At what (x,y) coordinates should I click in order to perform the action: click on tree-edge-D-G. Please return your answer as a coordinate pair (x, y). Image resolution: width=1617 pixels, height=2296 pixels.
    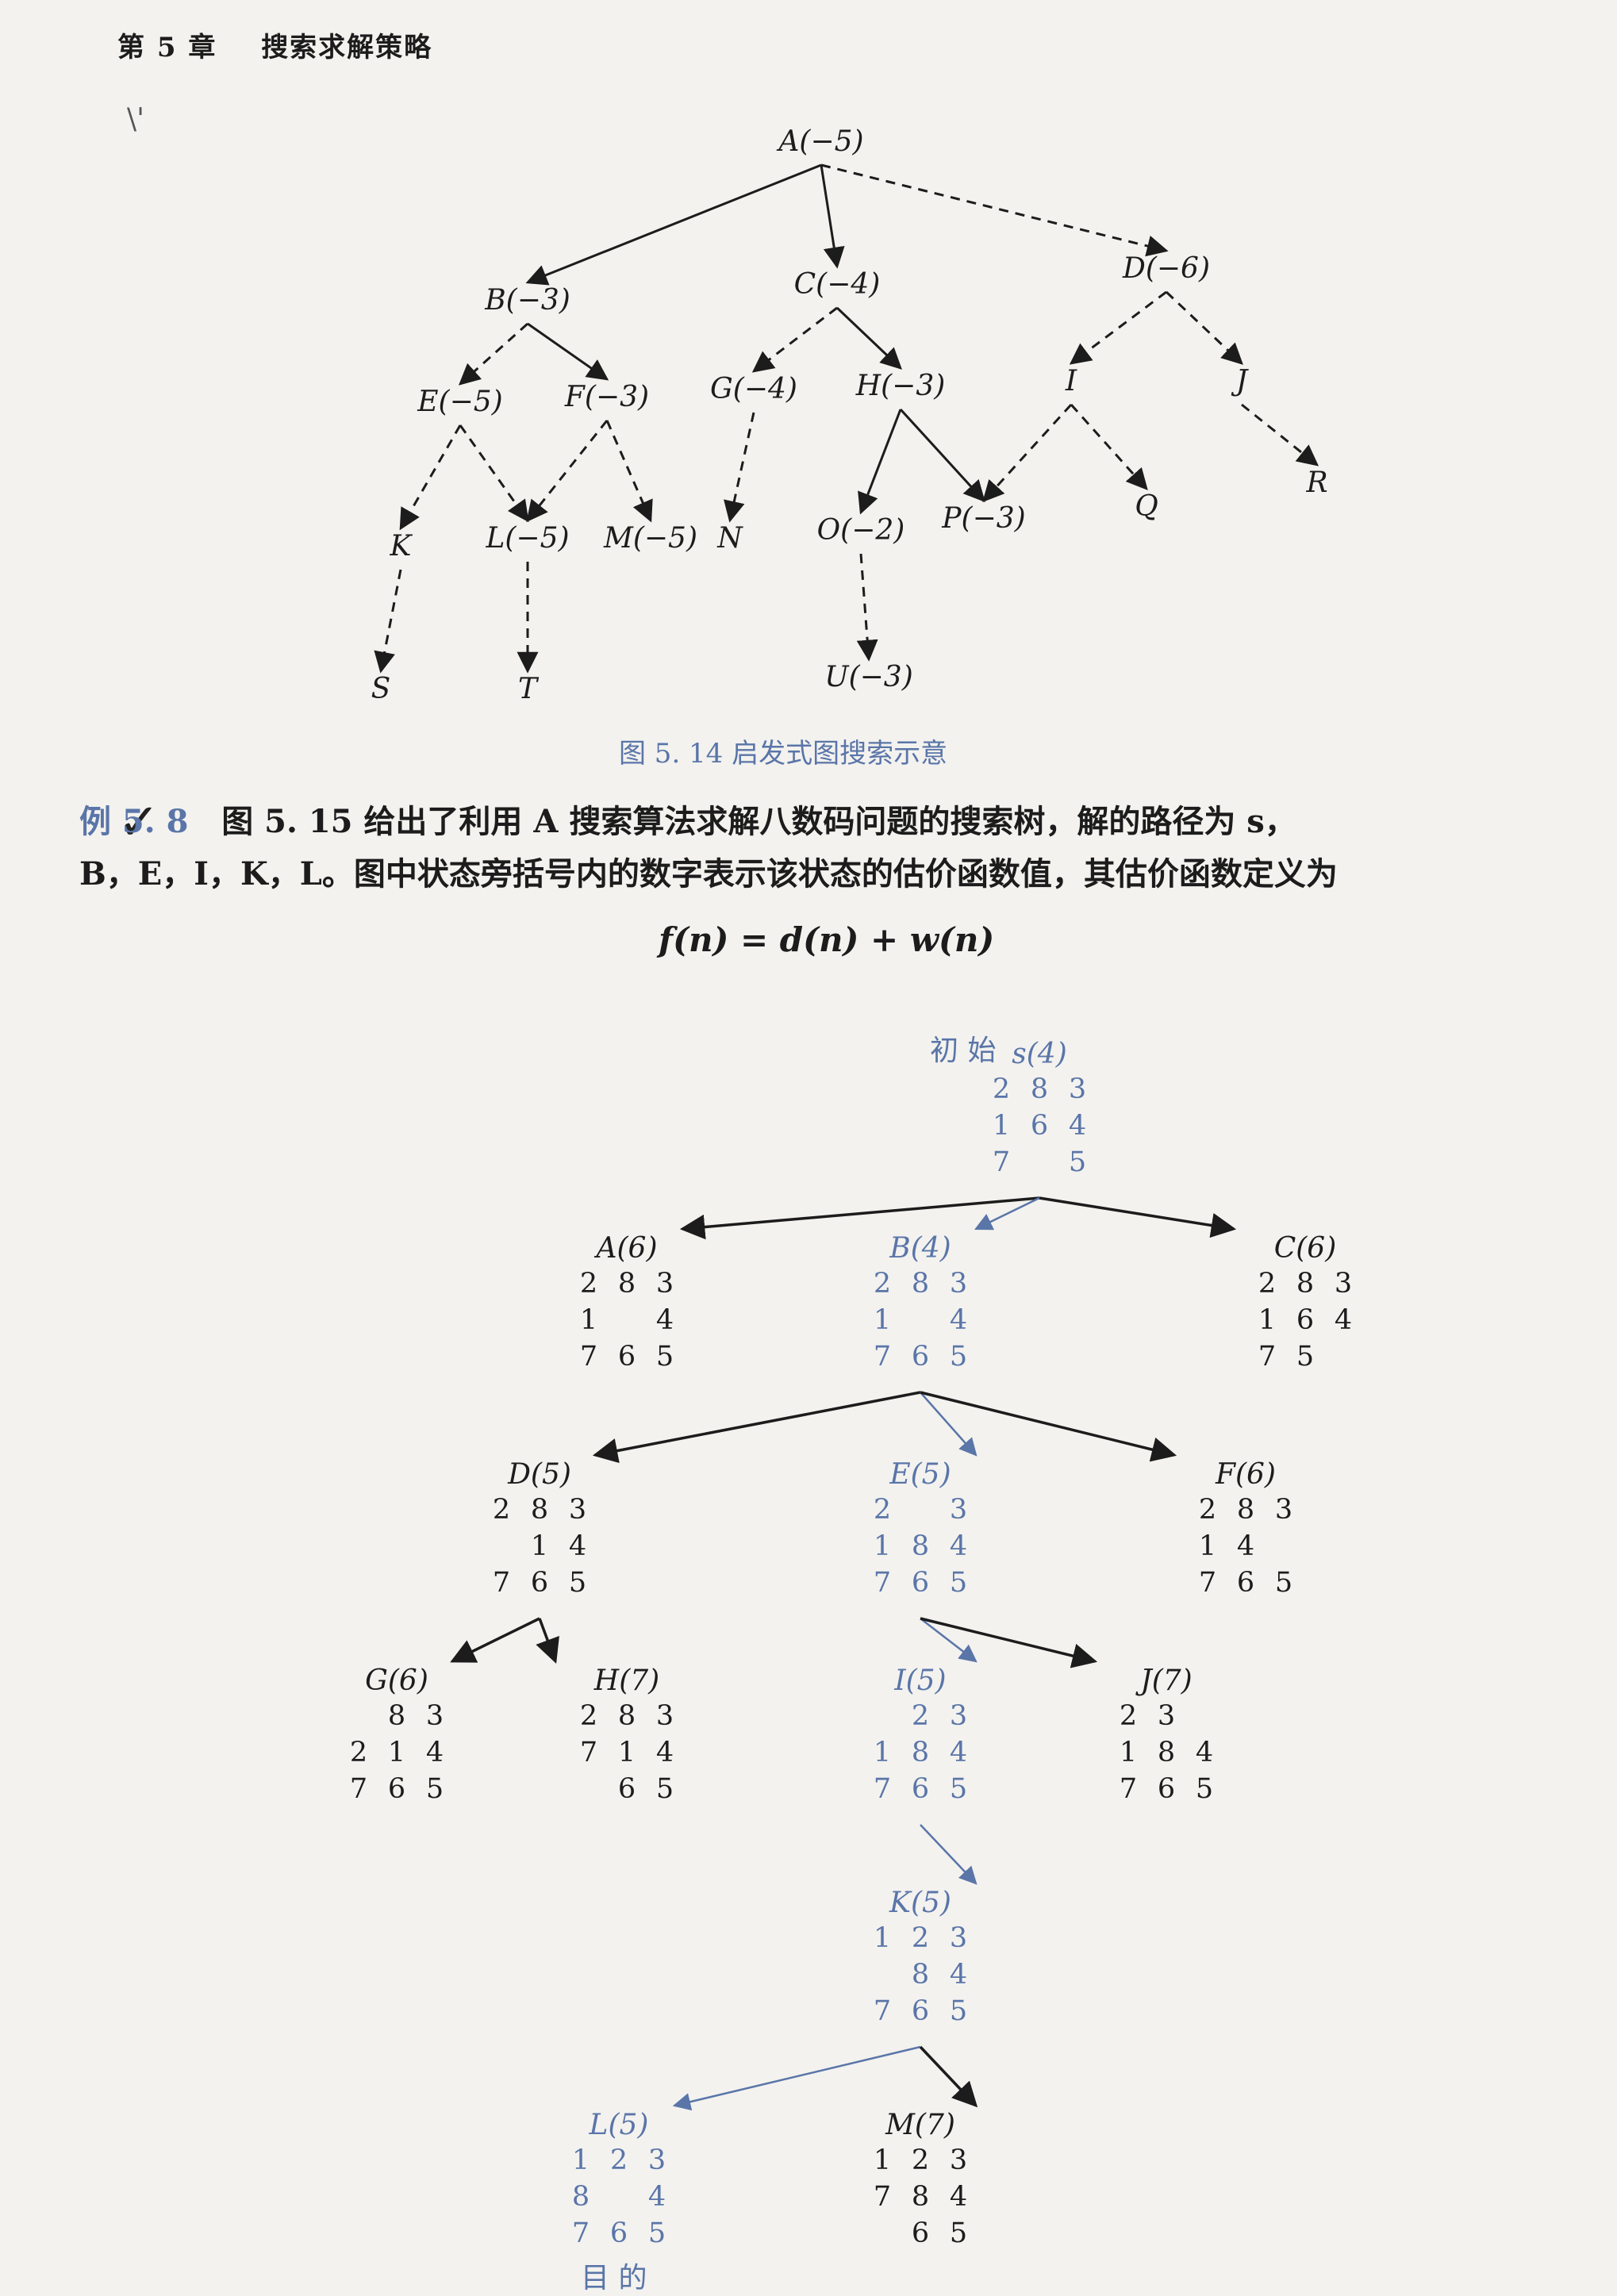
    Looking at the image, I should click on (495, 1640).